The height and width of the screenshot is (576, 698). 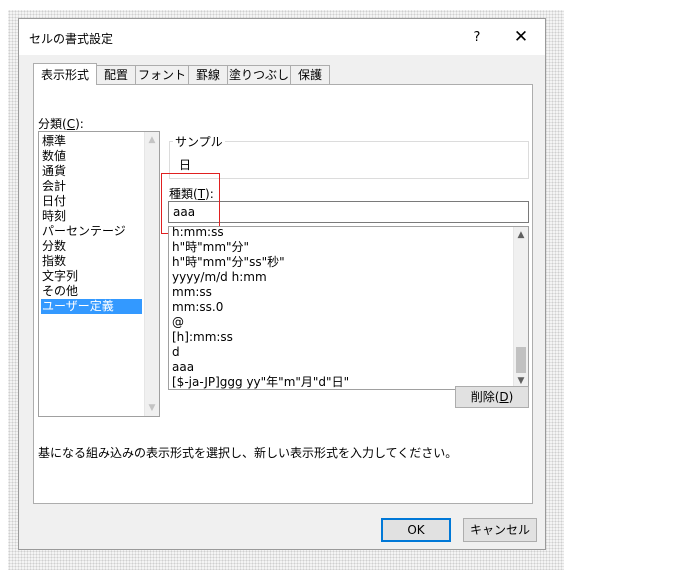 What do you see at coordinates (91, 291) in the screenshot?
I see `category-item-special: その他` at bounding box center [91, 291].